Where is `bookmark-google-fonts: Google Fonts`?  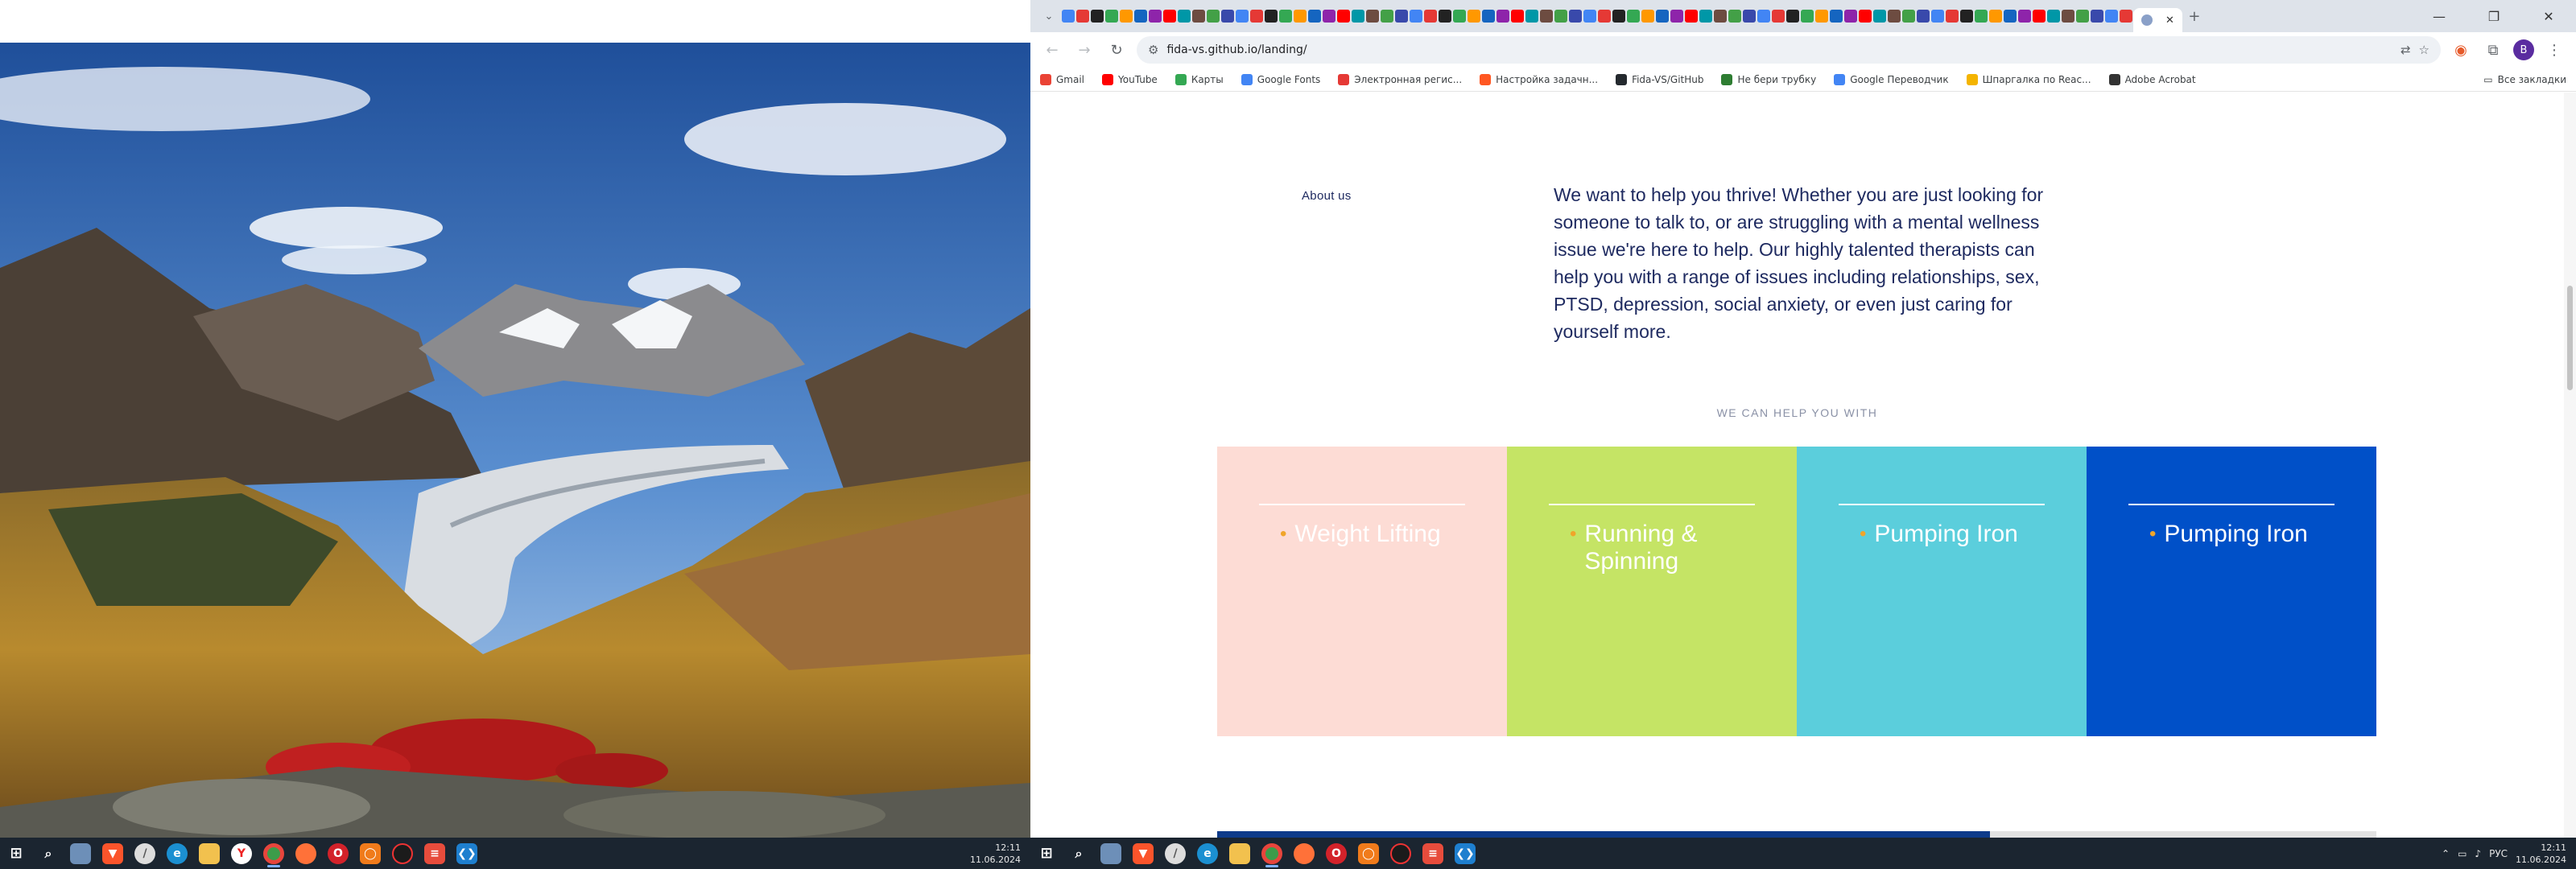 bookmark-google-fonts: Google Fonts is located at coordinates (1280, 79).